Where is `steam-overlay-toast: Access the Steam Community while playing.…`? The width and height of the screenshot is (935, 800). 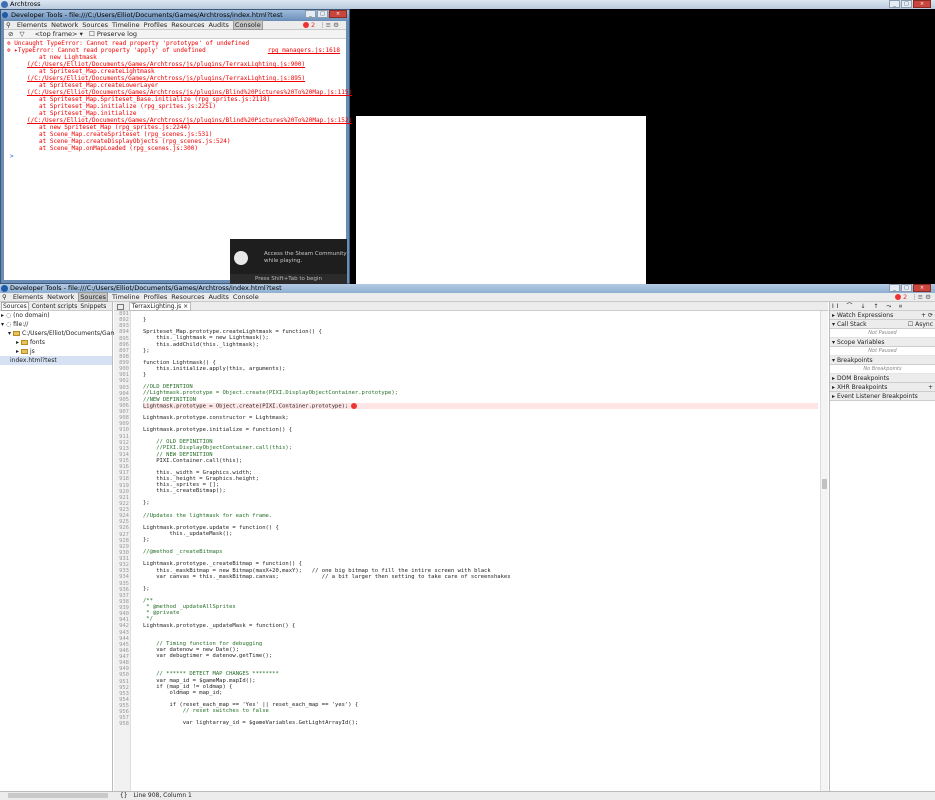
steam-overlay-toast: Access the Steam Community while playing.… is located at coordinates (288, 262).